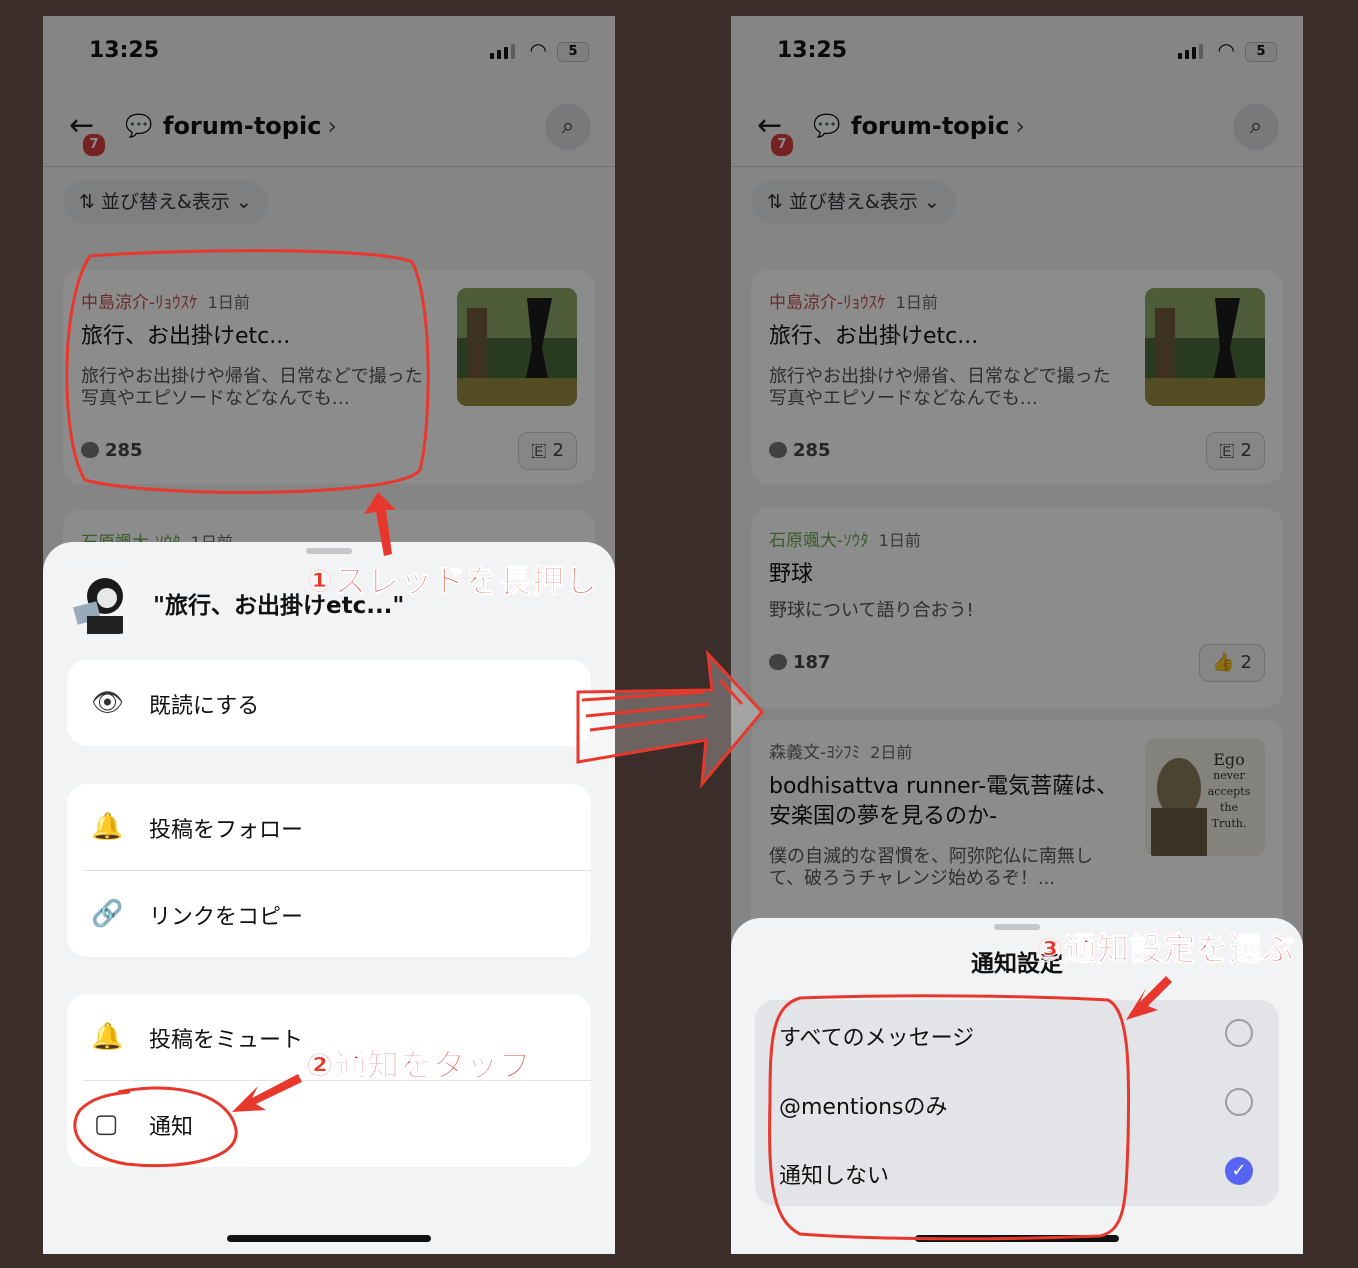 The height and width of the screenshot is (1268, 1358). Describe the element at coordinates (863, 1107) in the screenshot. I see `option-label: @mentionsのみ` at that location.